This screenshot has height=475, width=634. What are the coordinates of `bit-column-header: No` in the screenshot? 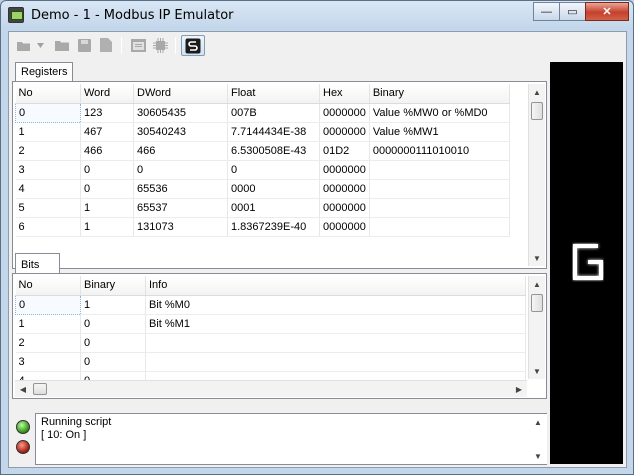 It's located at (48, 286).